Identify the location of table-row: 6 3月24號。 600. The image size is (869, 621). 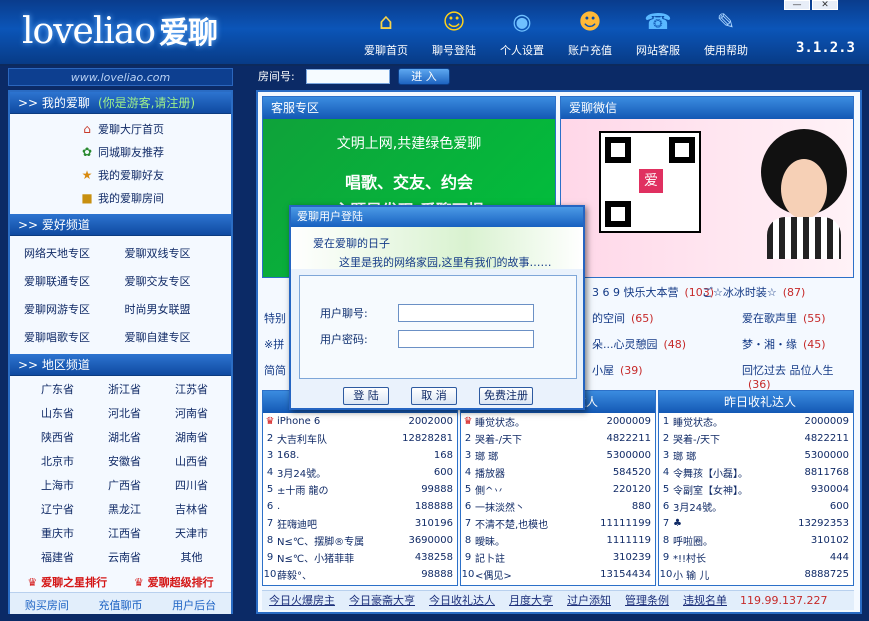
(756, 506).